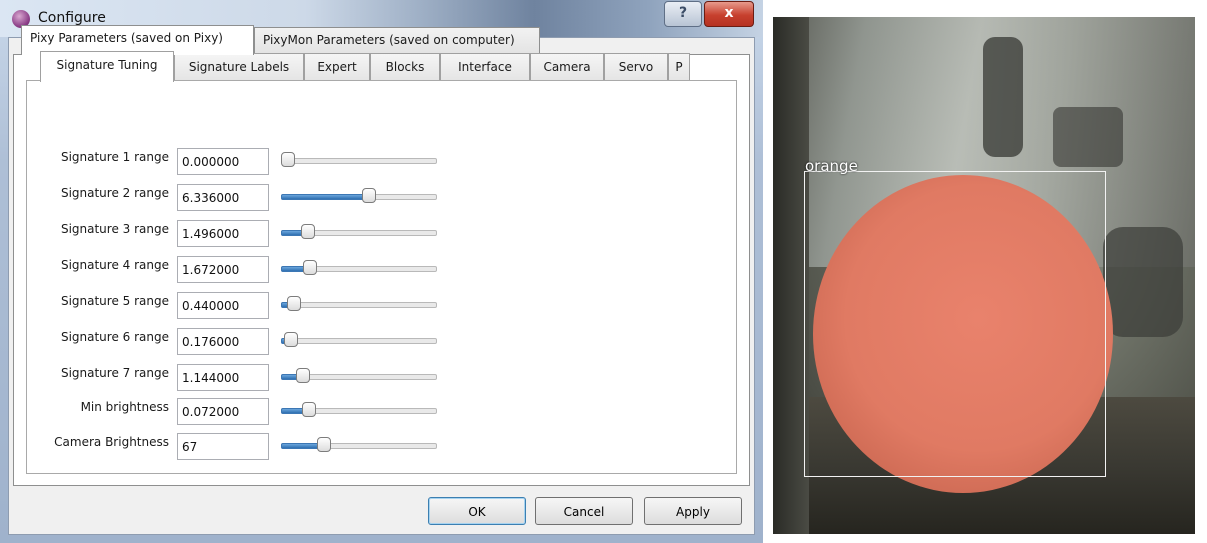 This screenshot has width=1207, height=543. What do you see at coordinates (359, 376) in the screenshot?
I see `signature-7-range-slider` at bounding box center [359, 376].